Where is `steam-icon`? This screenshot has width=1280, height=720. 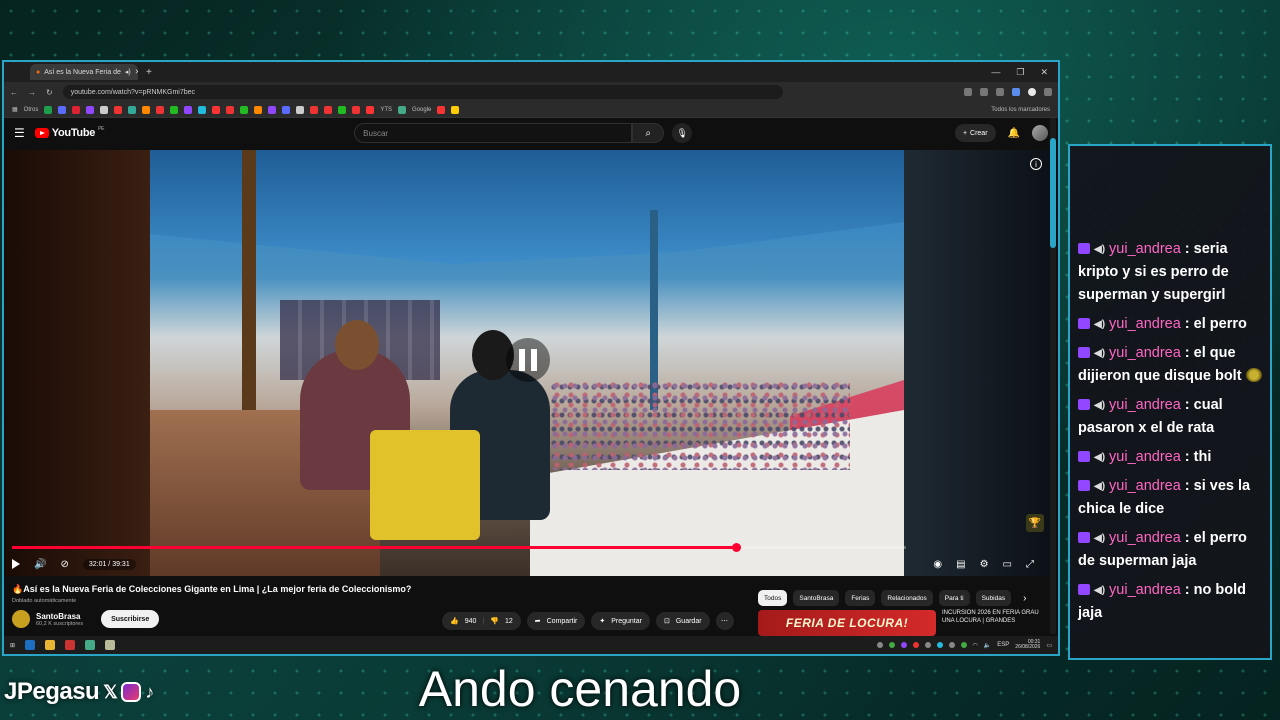
steam-icon is located at coordinates (30, 645).